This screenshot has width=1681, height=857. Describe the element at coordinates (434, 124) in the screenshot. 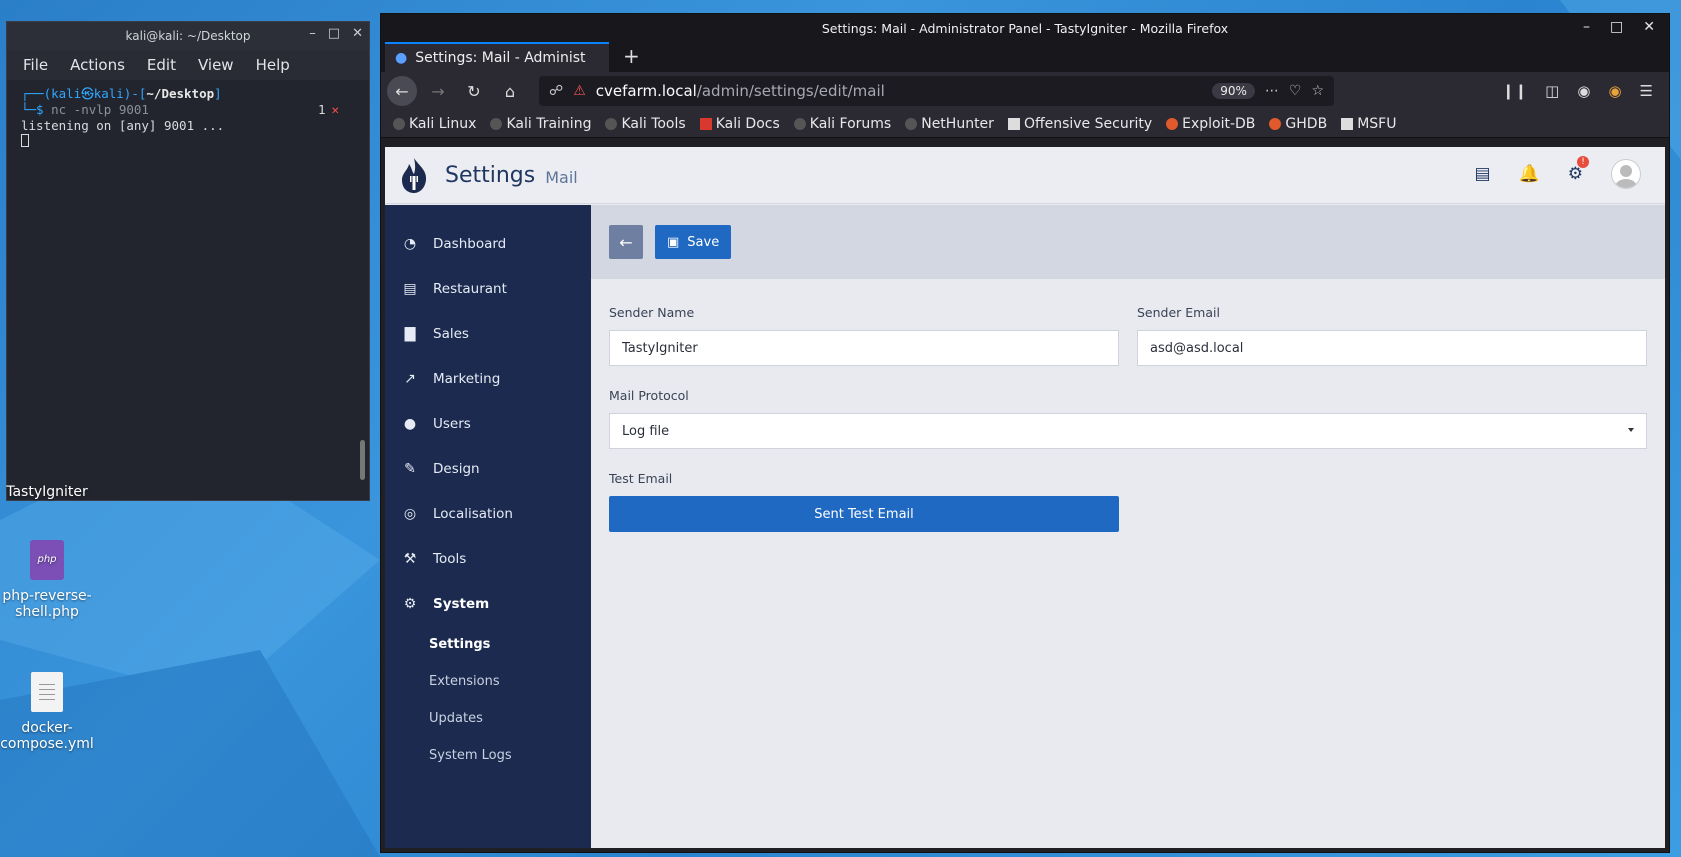

I see `bookmark-kali-linux: Kali Linux` at that location.